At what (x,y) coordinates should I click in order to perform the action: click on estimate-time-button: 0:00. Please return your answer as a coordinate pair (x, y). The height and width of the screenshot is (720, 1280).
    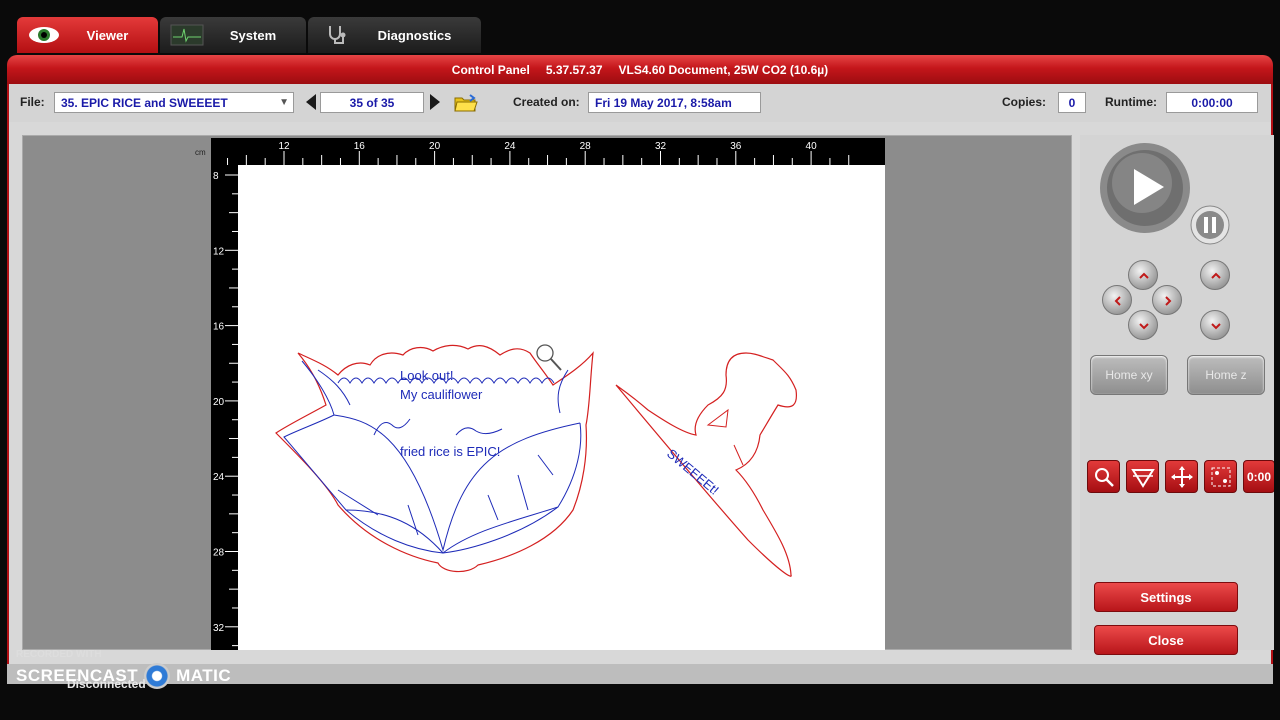
    Looking at the image, I should click on (1259, 476).